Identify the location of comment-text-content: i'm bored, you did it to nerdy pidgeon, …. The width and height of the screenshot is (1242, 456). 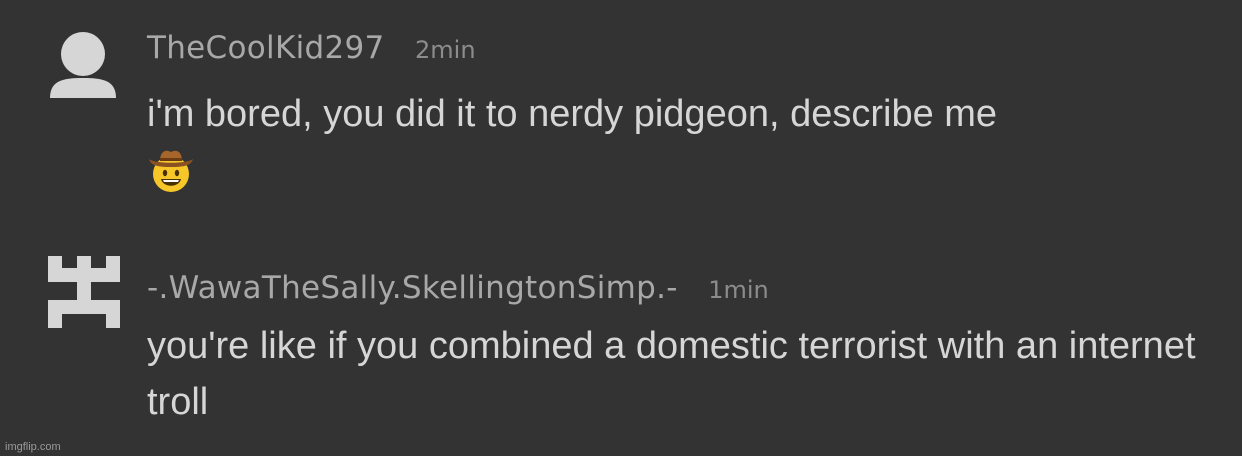
(572, 114).